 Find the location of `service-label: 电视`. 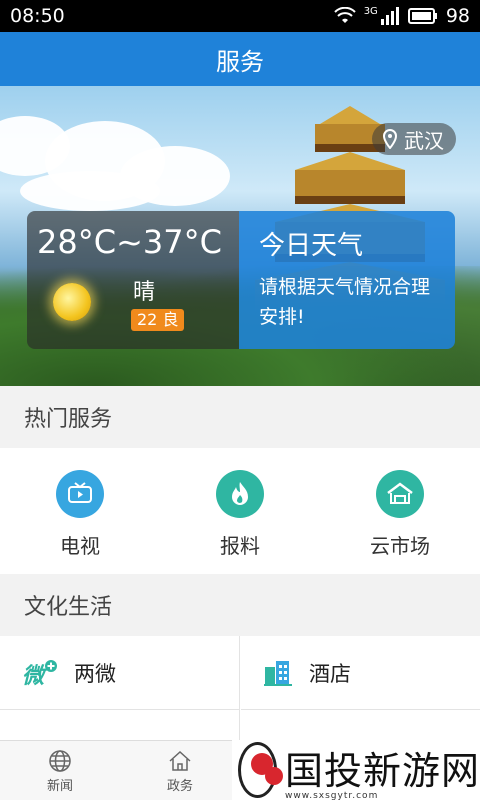

service-label: 电视 is located at coordinates (80, 546).